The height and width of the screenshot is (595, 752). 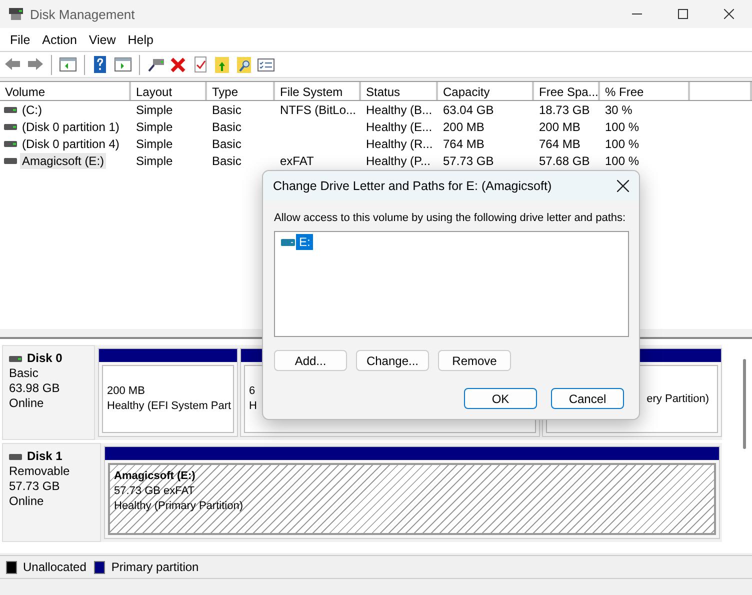 What do you see at coordinates (178, 506) in the screenshot?
I see `partition-detail: Healthy (Primary Partition)` at bounding box center [178, 506].